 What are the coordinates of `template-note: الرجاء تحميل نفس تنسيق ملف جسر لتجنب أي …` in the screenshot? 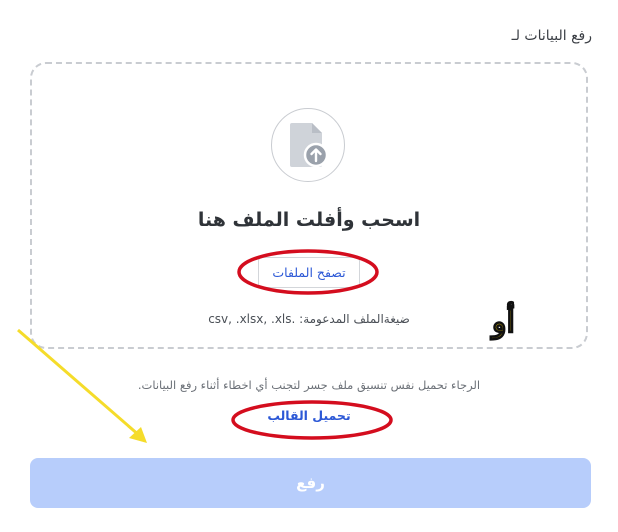 It's located at (309, 385).